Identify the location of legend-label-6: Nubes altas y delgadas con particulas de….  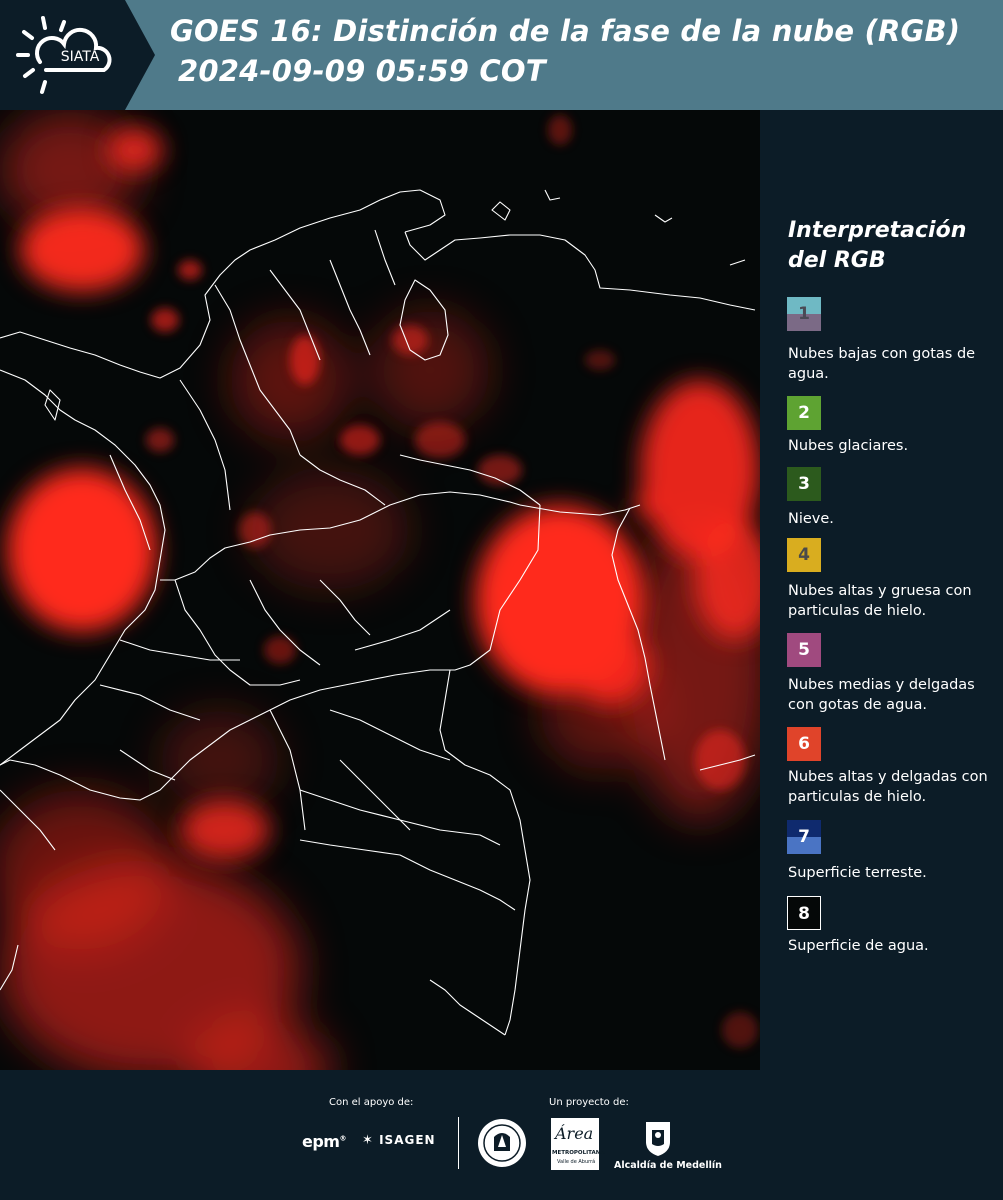
(888, 787).